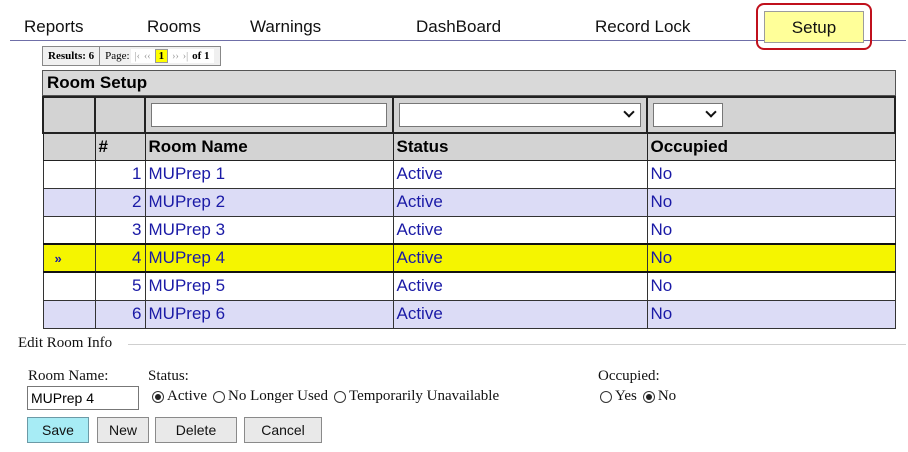  What do you see at coordinates (137, 56) in the screenshot?
I see `first-page-button: |‹` at bounding box center [137, 56].